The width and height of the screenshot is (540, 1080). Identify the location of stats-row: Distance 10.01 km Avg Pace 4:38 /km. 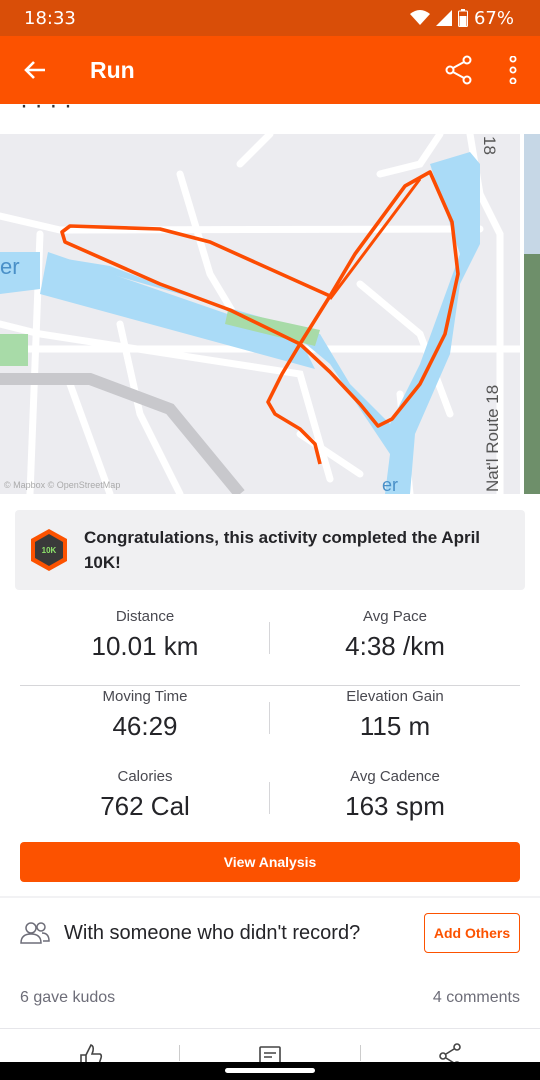
(270, 646).